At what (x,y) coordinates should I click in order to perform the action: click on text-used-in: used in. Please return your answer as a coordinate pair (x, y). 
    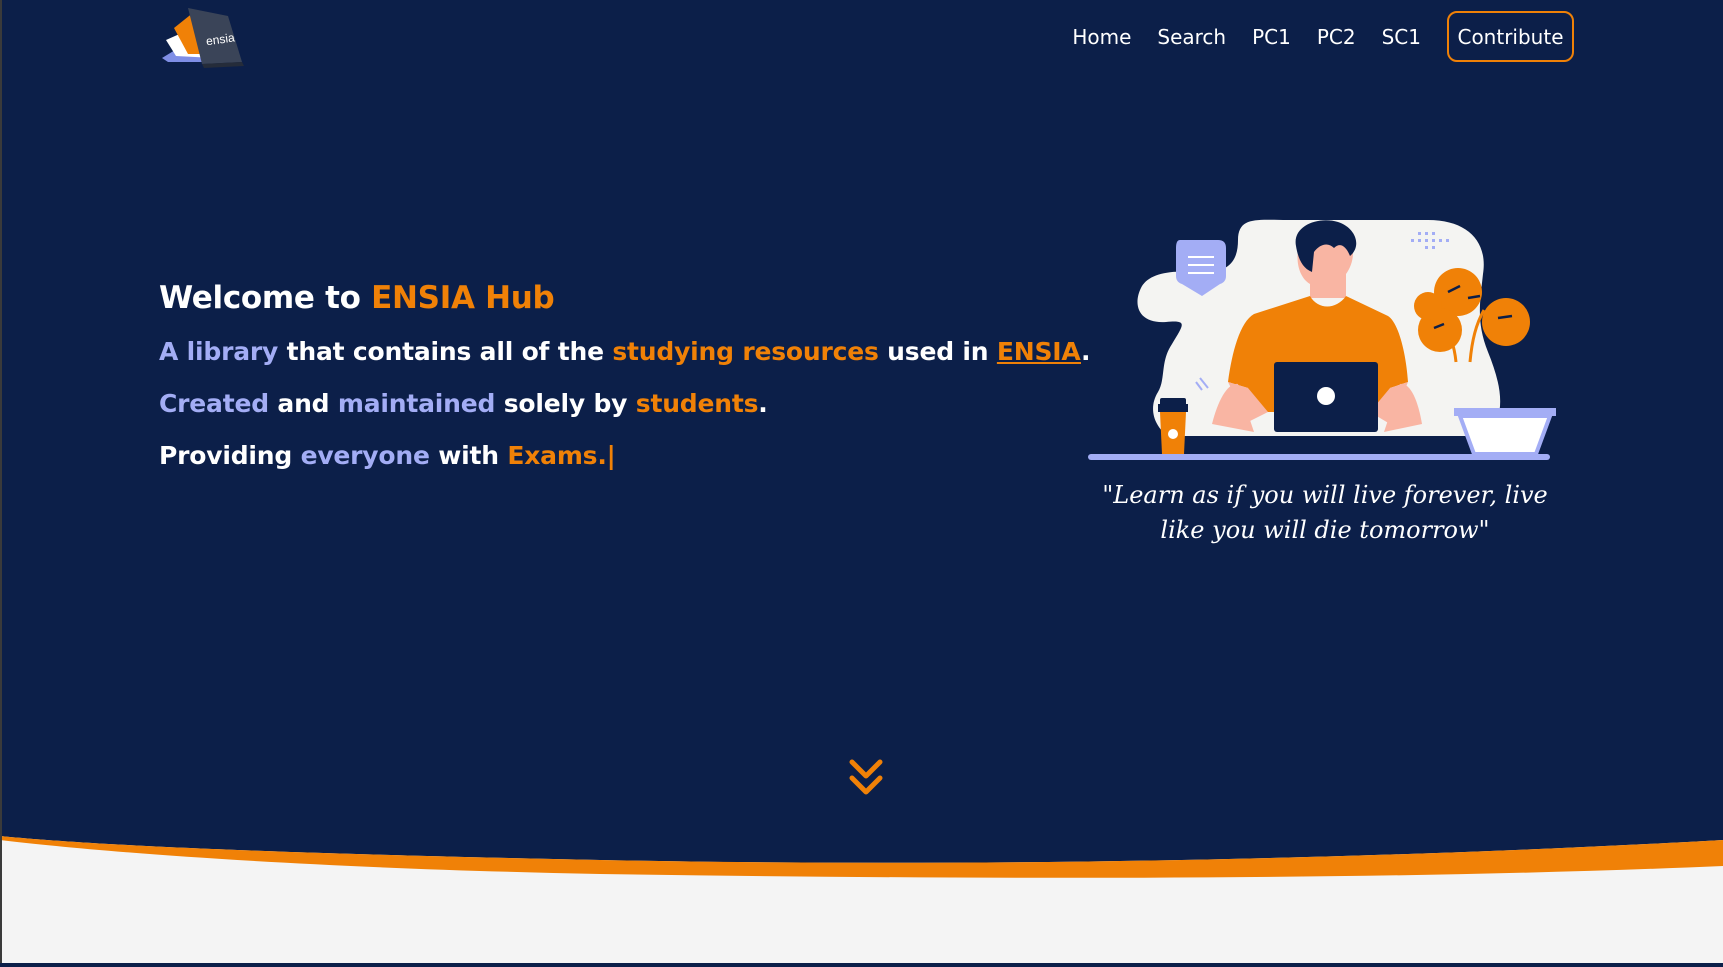
    Looking at the image, I should click on (937, 351).